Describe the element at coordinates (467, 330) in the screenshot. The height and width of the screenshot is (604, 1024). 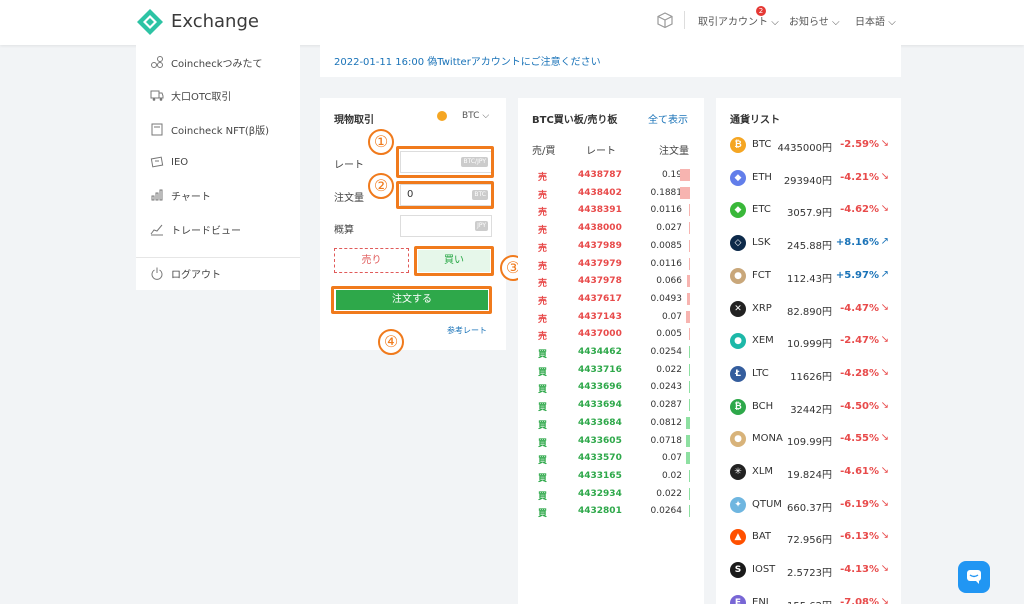
I see `reference-rate-link: 参考レート` at that location.